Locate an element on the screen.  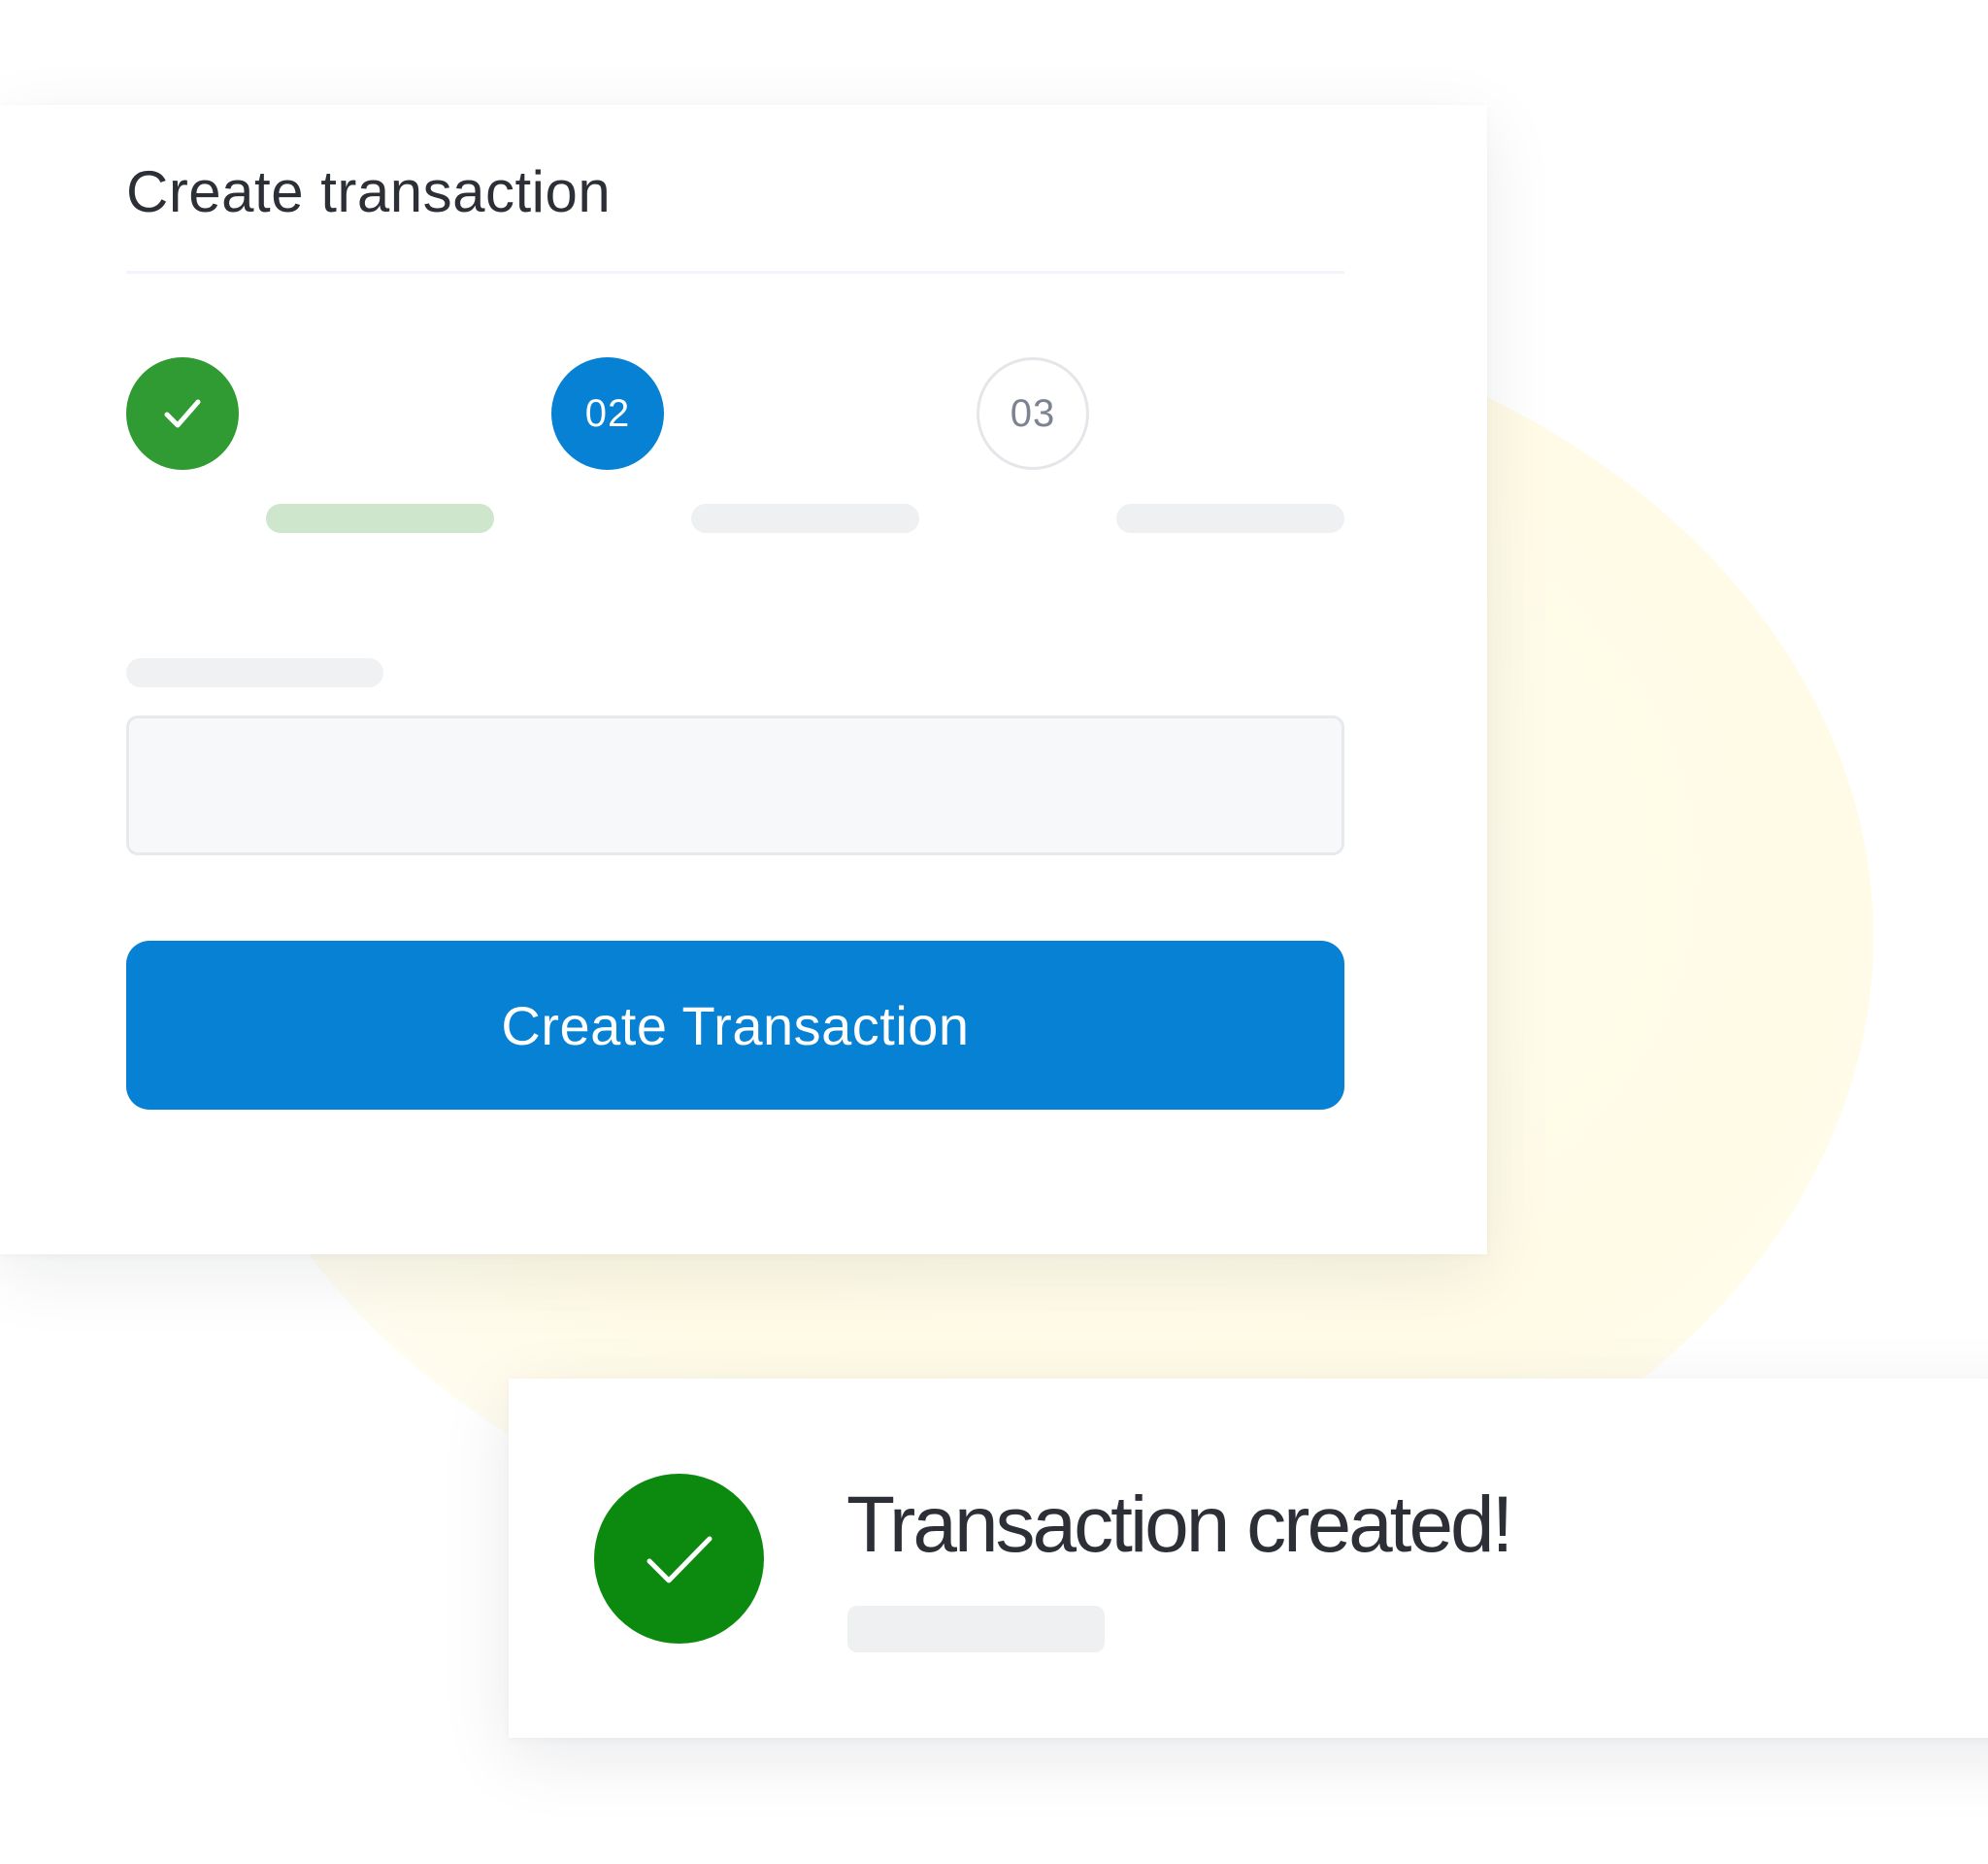
step-1-progress-bar is located at coordinates (380, 518).